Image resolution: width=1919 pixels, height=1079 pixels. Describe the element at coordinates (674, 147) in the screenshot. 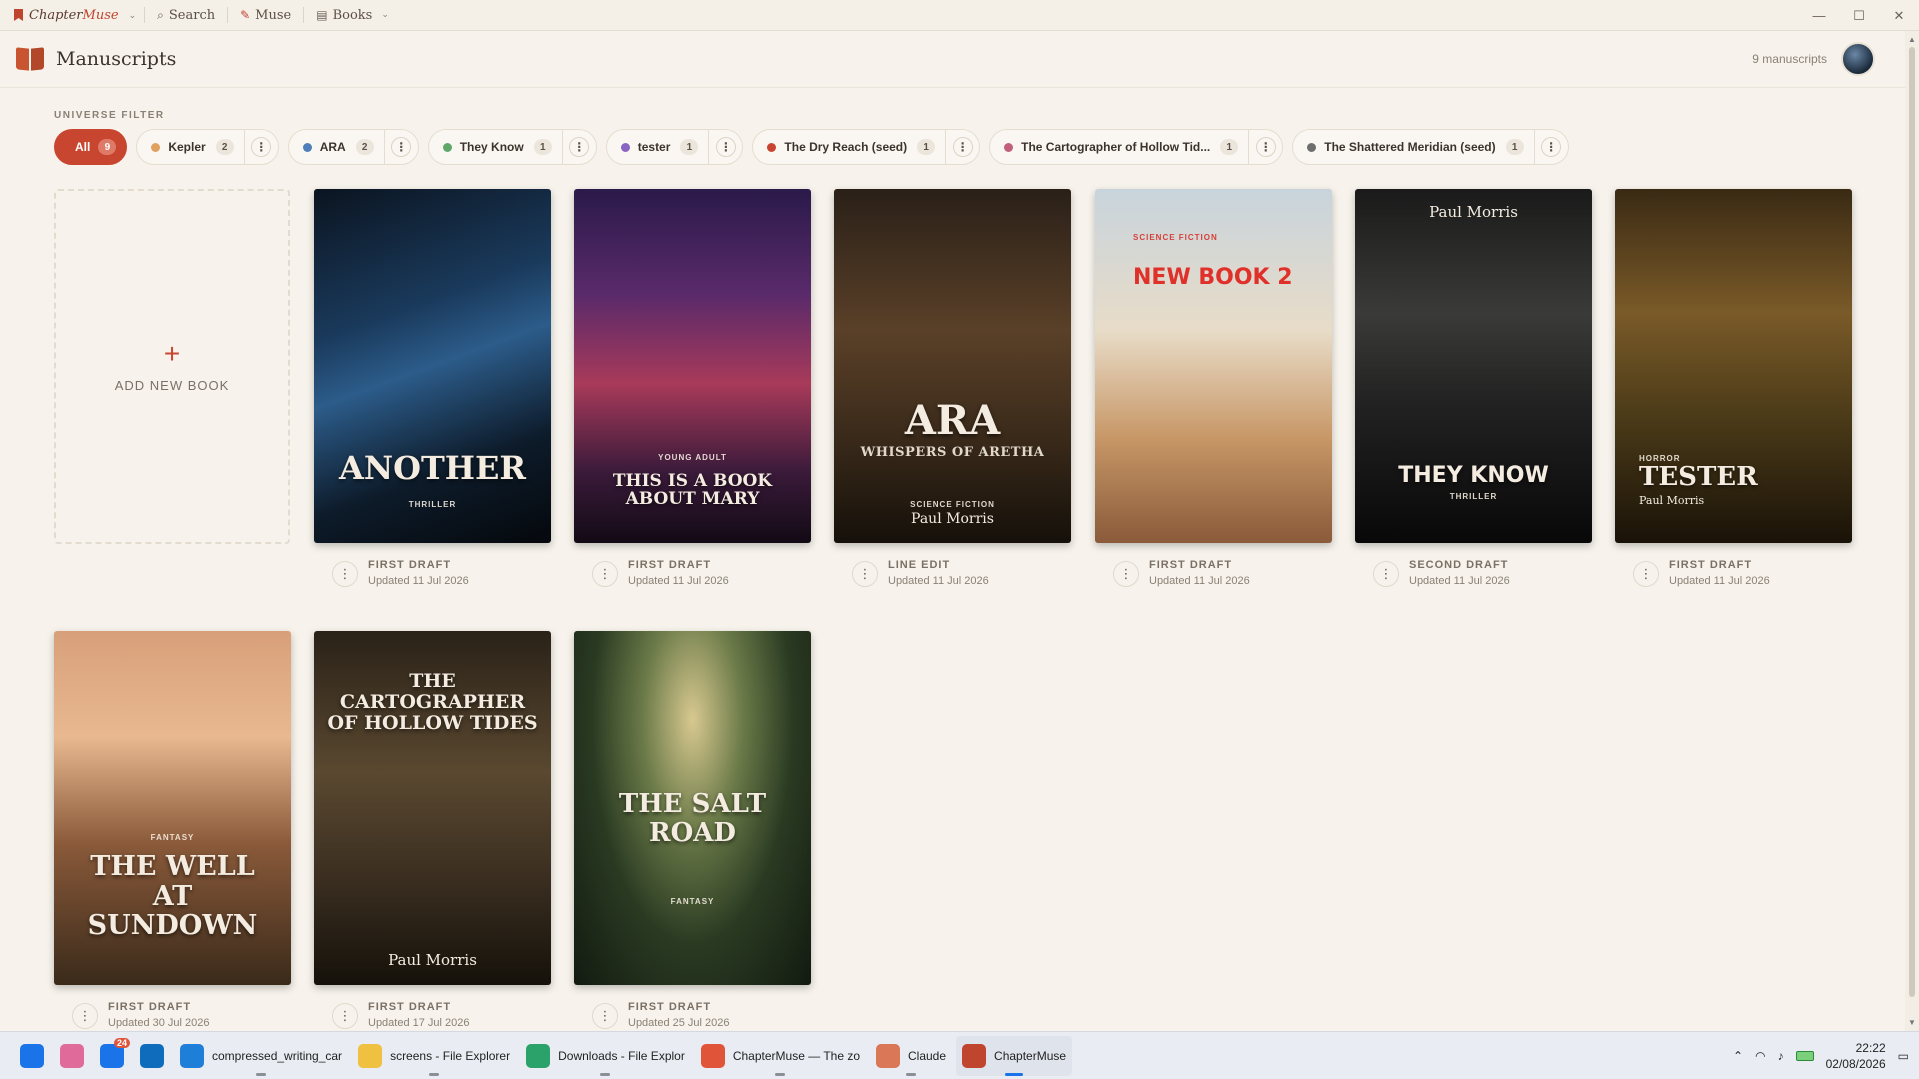

I see `filter-chip: tester 1 ⋮` at that location.